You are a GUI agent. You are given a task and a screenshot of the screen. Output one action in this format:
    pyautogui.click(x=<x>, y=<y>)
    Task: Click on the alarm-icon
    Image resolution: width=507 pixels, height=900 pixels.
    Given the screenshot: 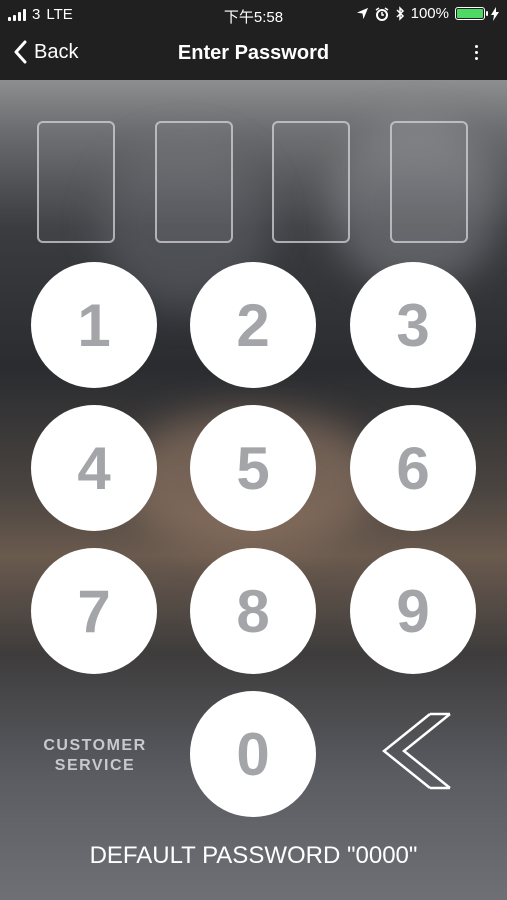 What is the action you would take?
    pyautogui.click(x=382, y=13)
    